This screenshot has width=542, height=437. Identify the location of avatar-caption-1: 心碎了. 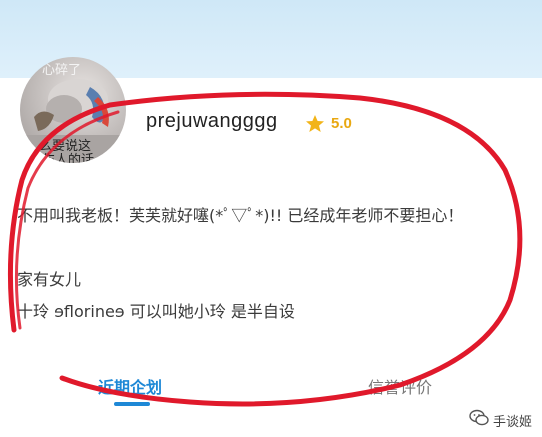
(62, 70).